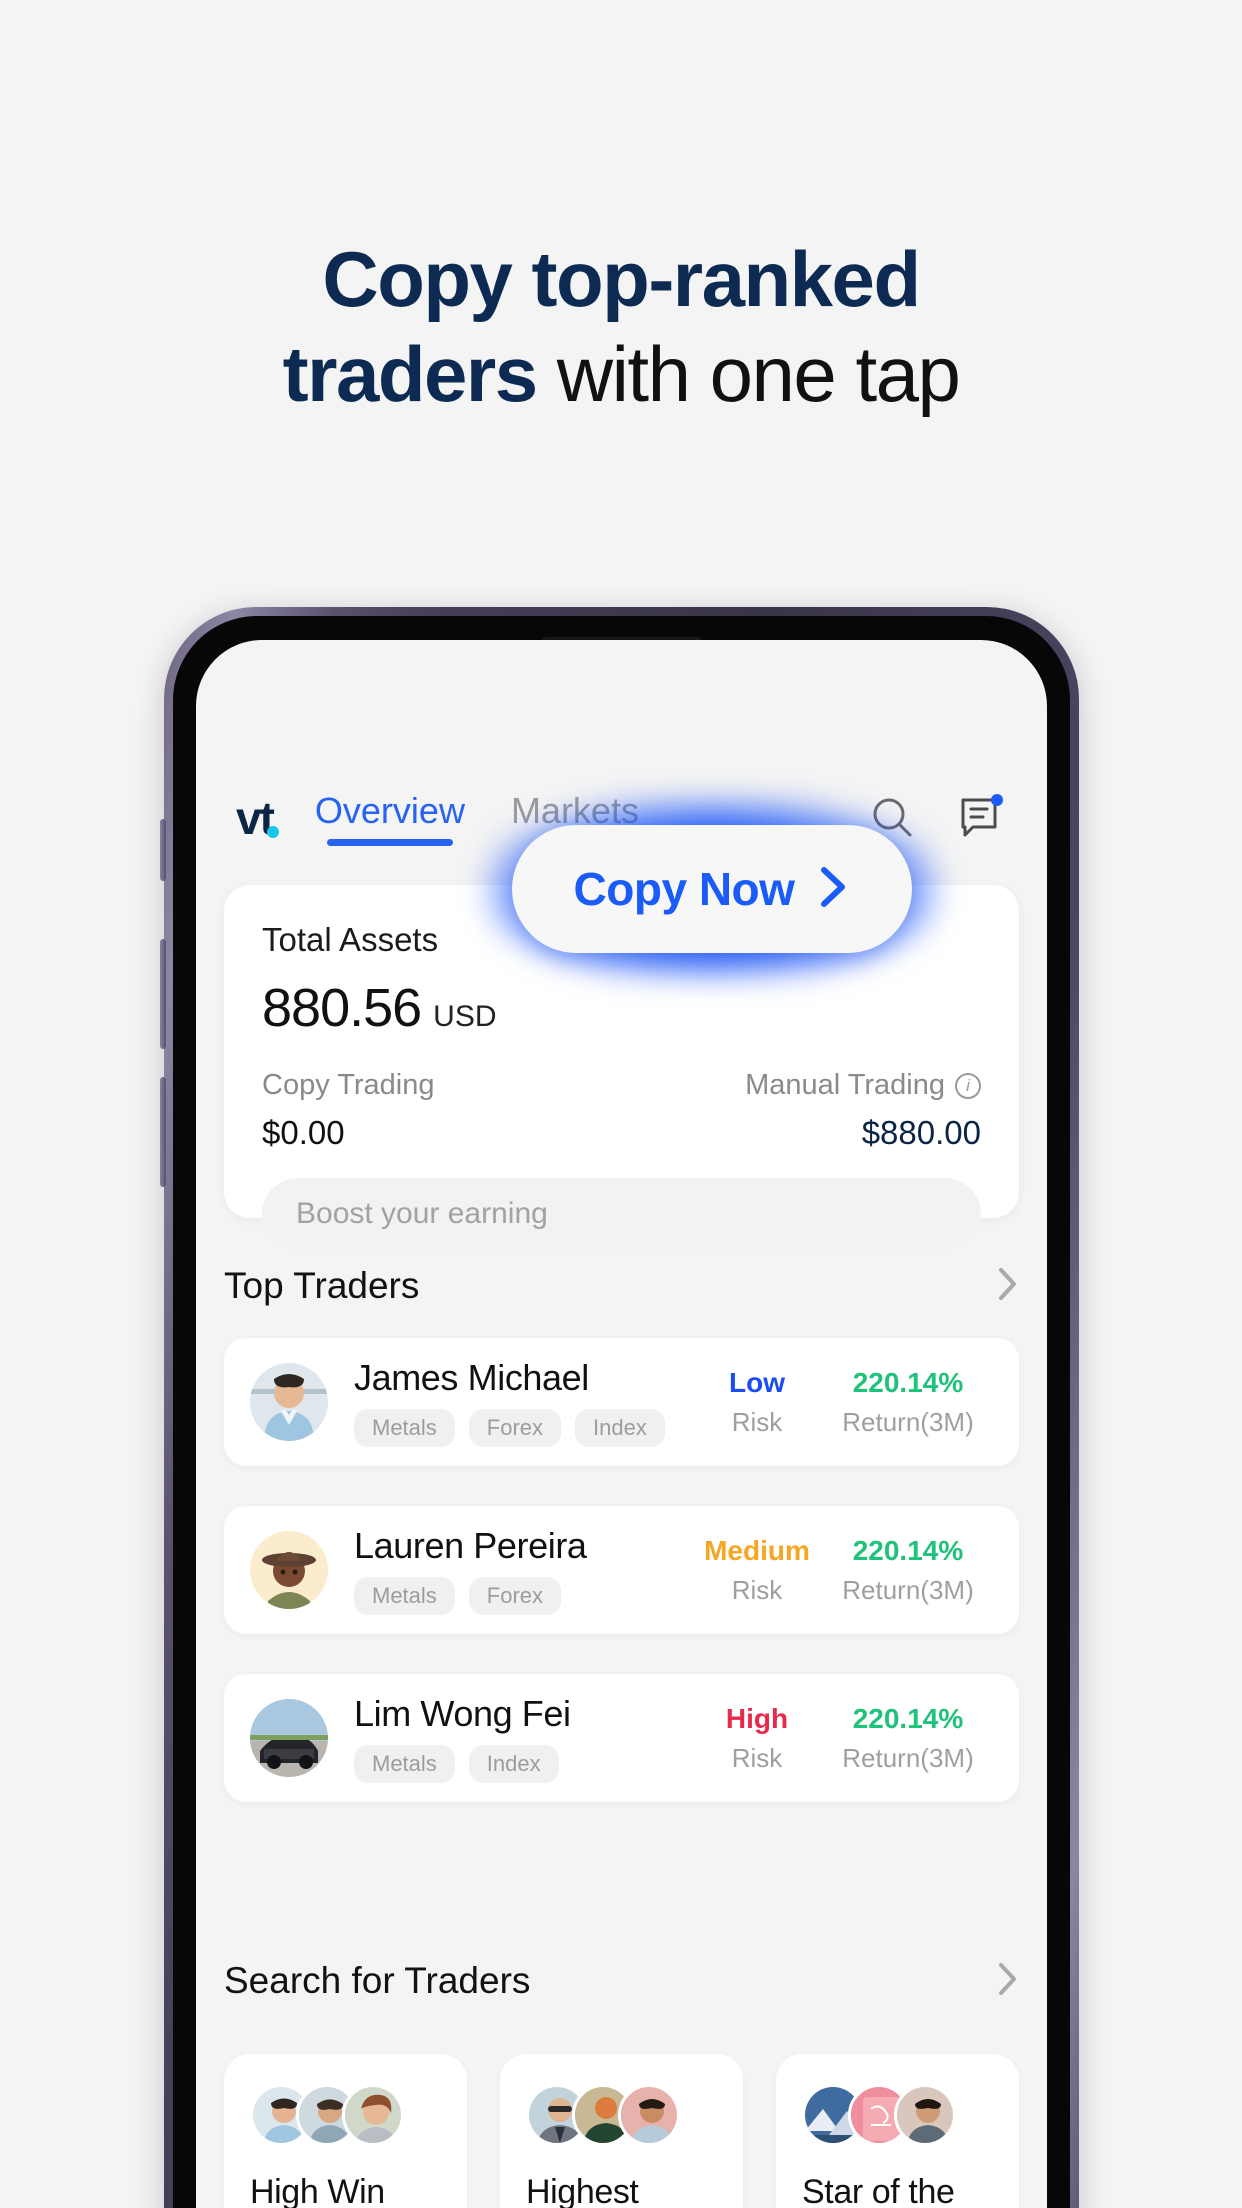 This screenshot has width=1242, height=2208. I want to click on info-icon: i, so click(968, 1085).